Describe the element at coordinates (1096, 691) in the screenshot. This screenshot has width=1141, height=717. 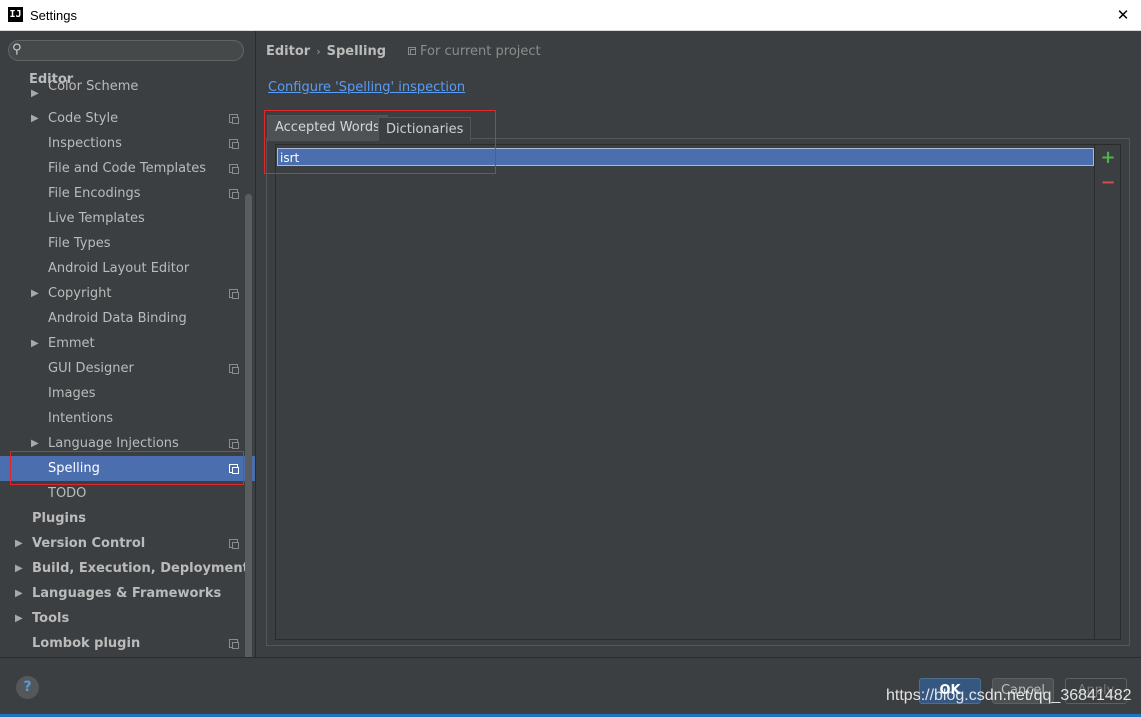
I see `apply-button: Apply` at that location.